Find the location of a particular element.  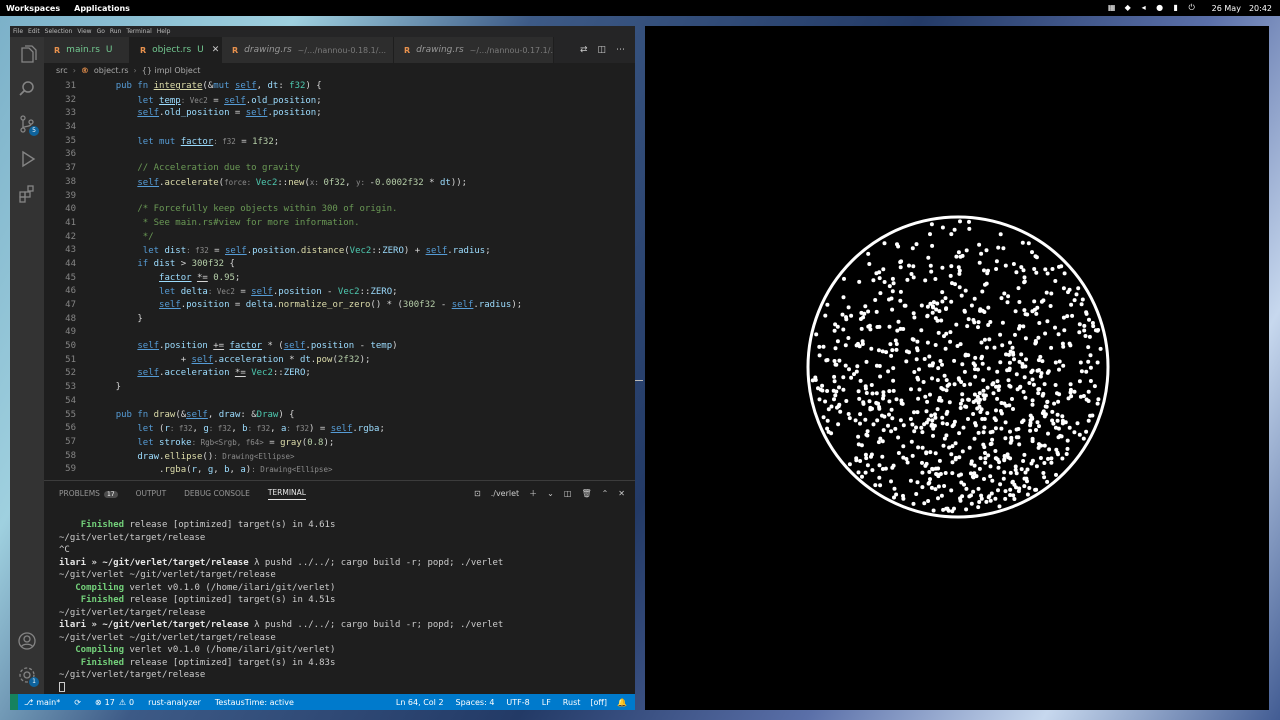

remote-icon is located at coordinates (14, 702).